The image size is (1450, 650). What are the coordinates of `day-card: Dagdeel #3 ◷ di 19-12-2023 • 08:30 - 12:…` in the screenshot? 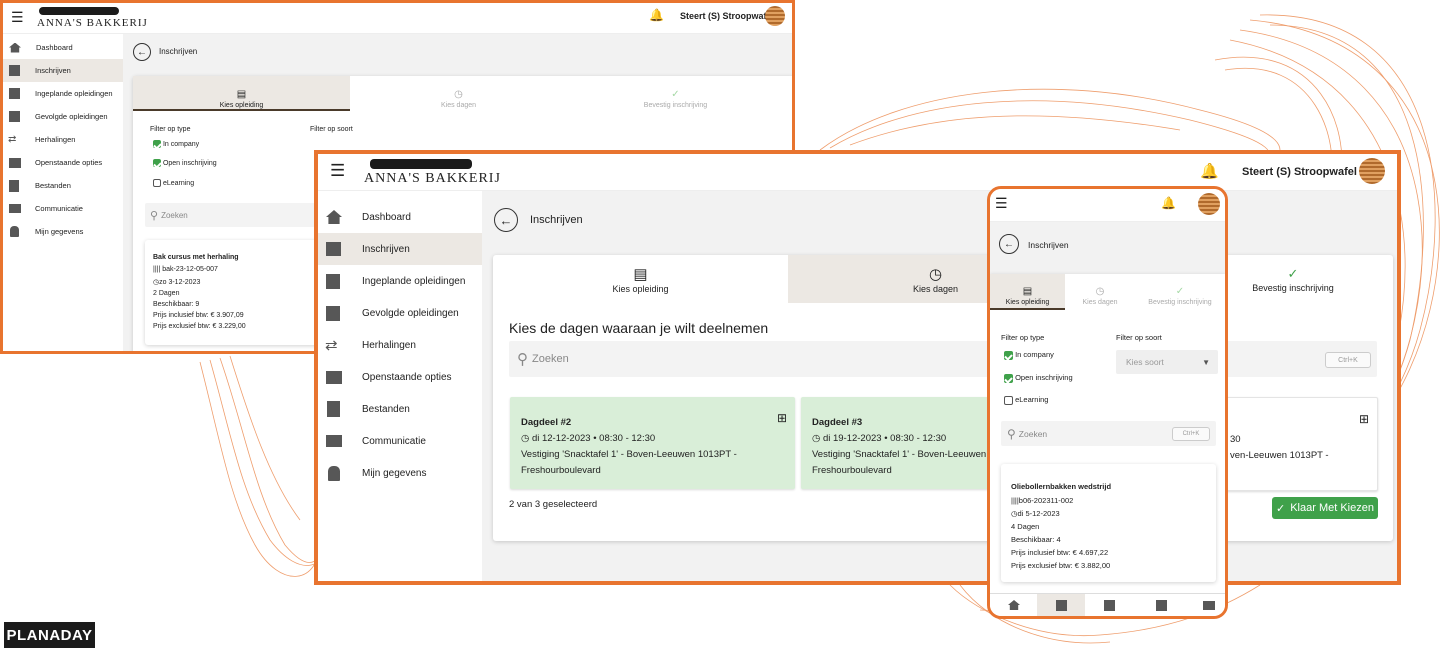 It's located at (896, 443).